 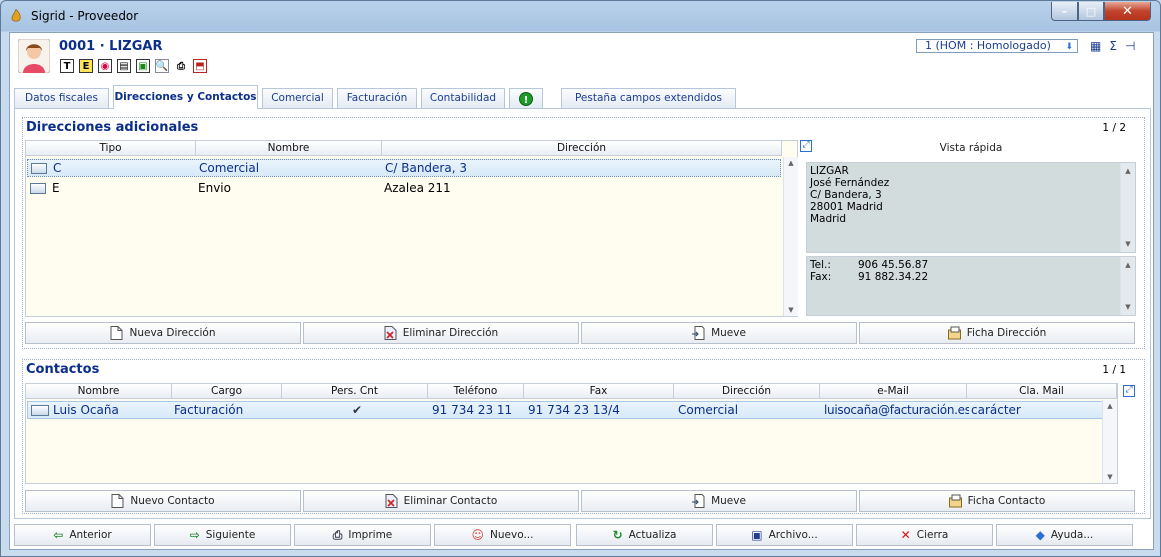 What do you see at coordinates (105, 66) in the screenshot?
I see `color-wheel-icon: ◉` at bounding box center [105, 66].